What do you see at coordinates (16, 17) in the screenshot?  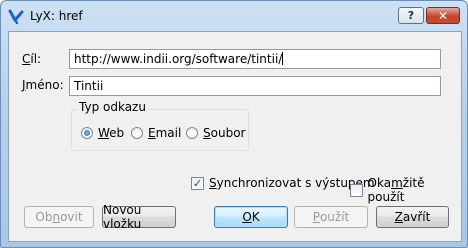 I see `lyx-icon` at bounding box center [16, 17].